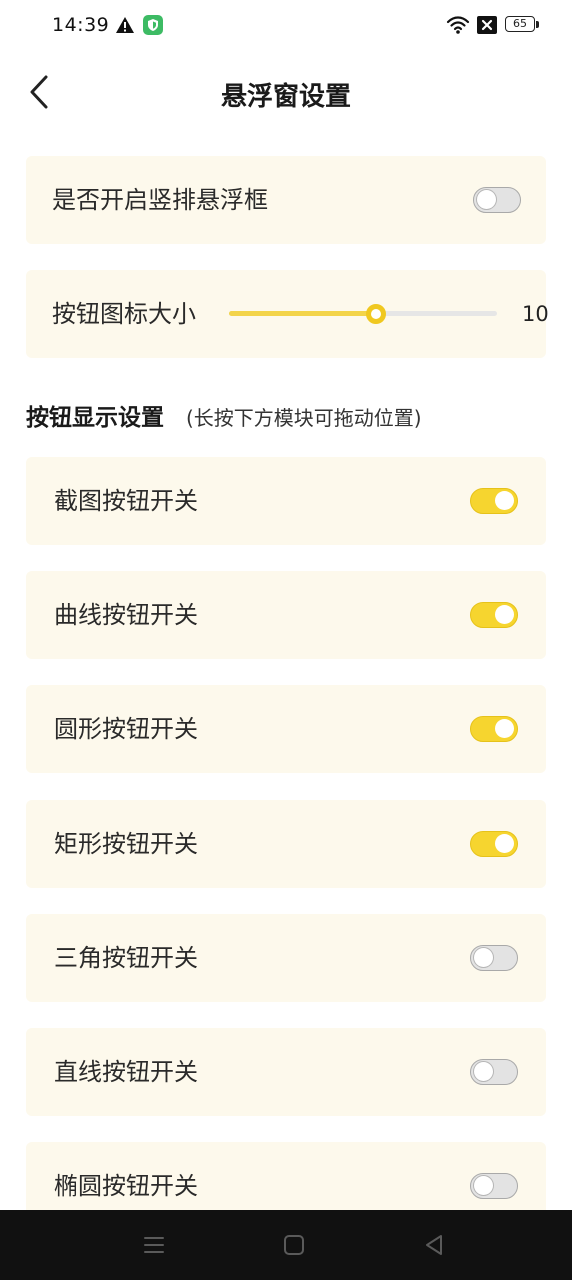 Image resolution: width=572 pixels, height=1280 pixels. Describe the element at coordinates (535, 314) in the screenshot. I see `icon-size-value: 10` at that location.